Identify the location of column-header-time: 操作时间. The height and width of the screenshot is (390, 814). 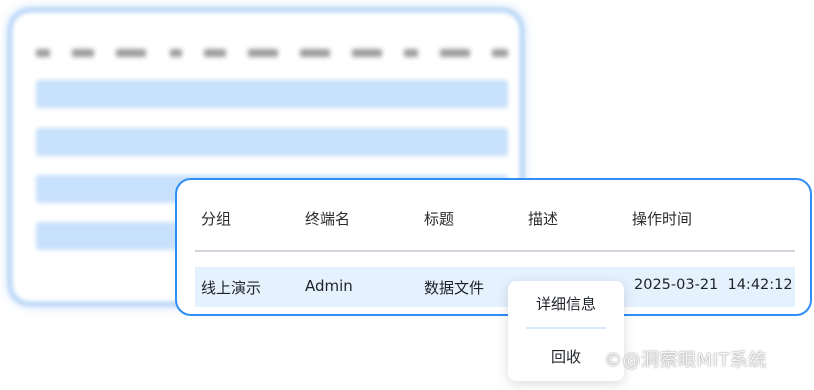
(662, 219).